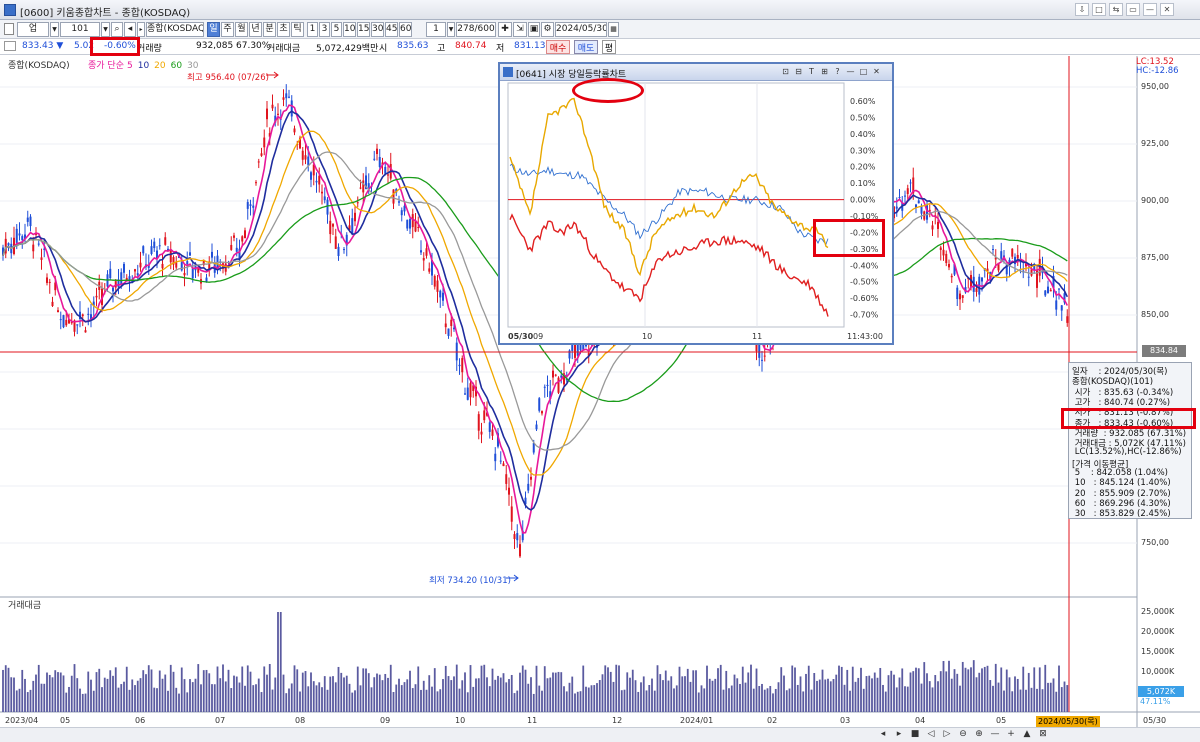 The image size is (1200, 742). Describe the element at coordinates (581, 29) in the screenshot. I see `date-input: 2024/05/30` at that location.